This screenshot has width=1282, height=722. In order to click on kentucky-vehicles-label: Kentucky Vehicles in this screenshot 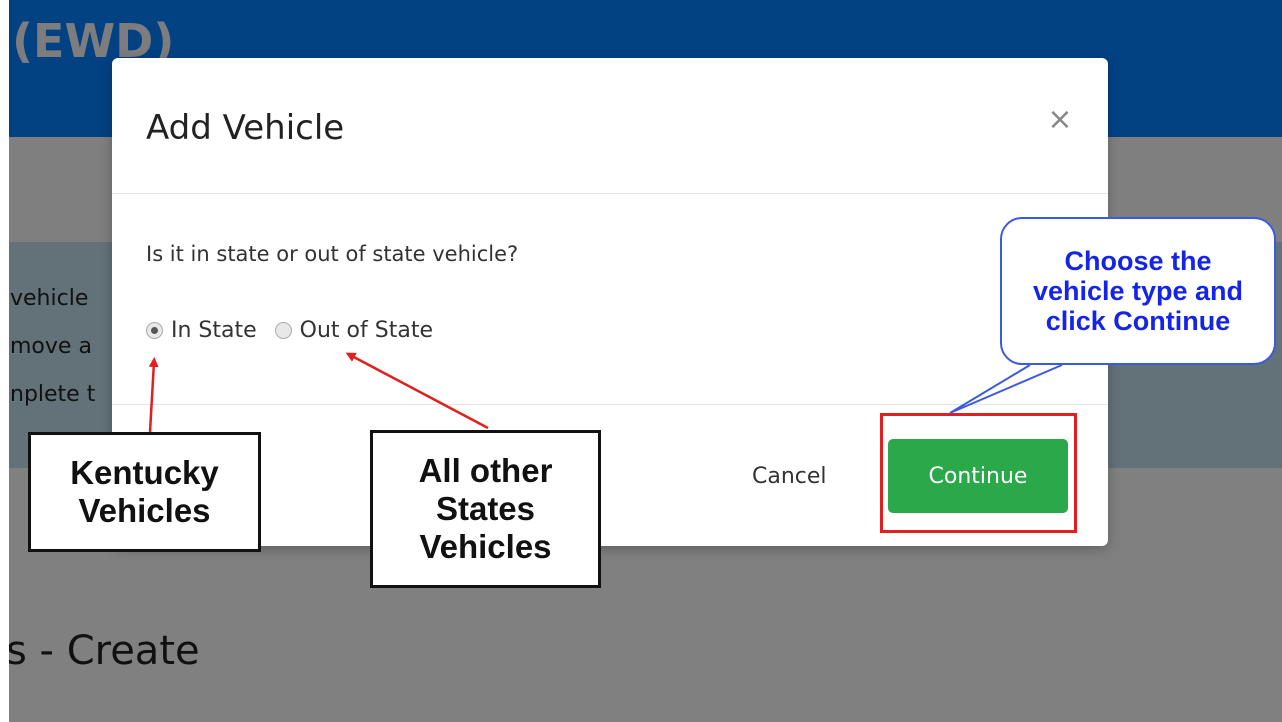, I will do `click(144, 492)`.